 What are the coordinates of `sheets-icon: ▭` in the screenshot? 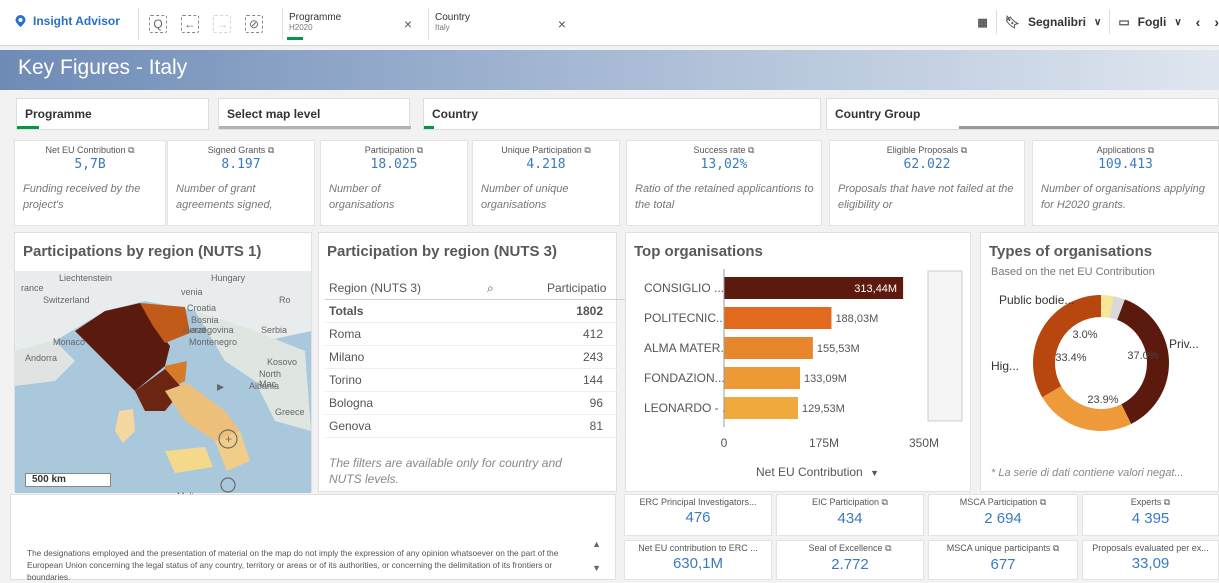 It's located at (1123, 22).